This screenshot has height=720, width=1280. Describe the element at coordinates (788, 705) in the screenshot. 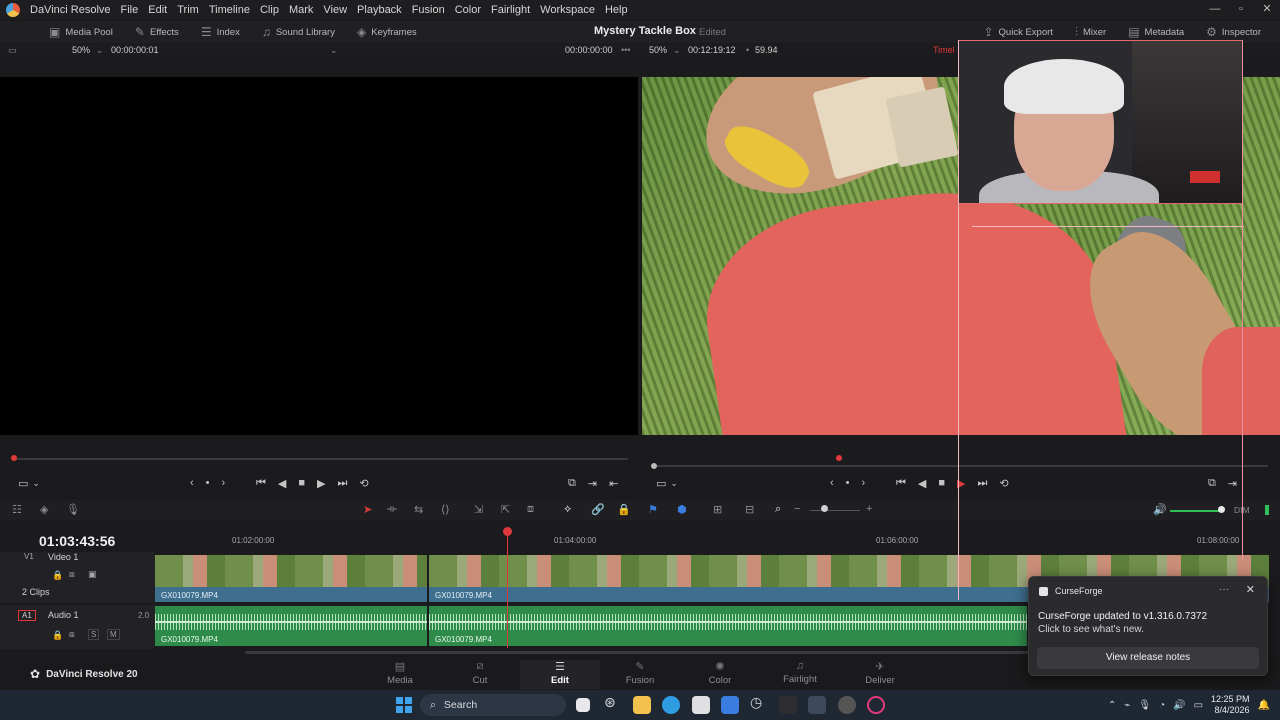

I see `terminal-icon` at that location.